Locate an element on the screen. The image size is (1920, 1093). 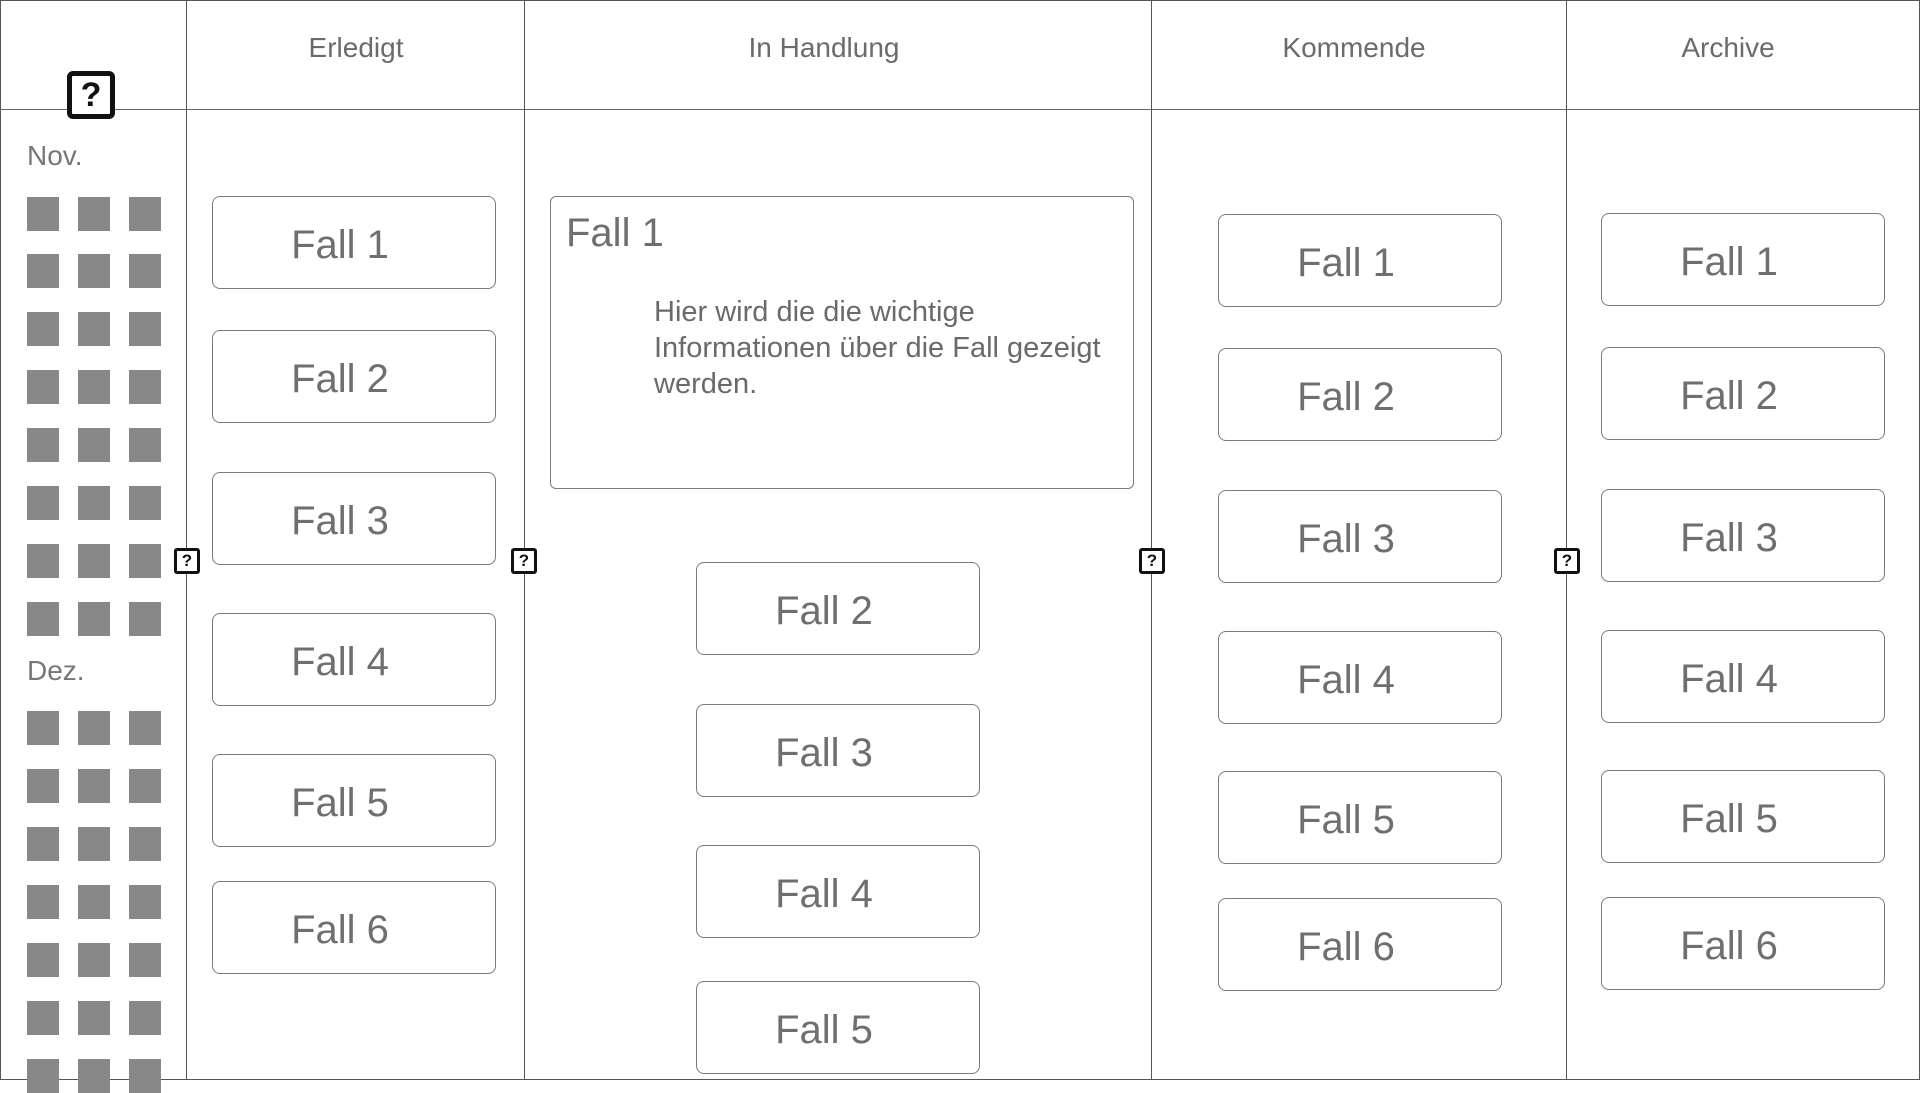
column-title-in-handlung: In Handlung is located at coordinates (824, 47).